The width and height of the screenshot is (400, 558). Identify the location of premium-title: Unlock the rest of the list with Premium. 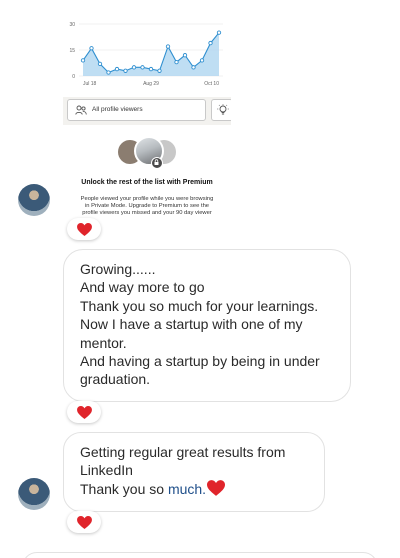
(147, 182).